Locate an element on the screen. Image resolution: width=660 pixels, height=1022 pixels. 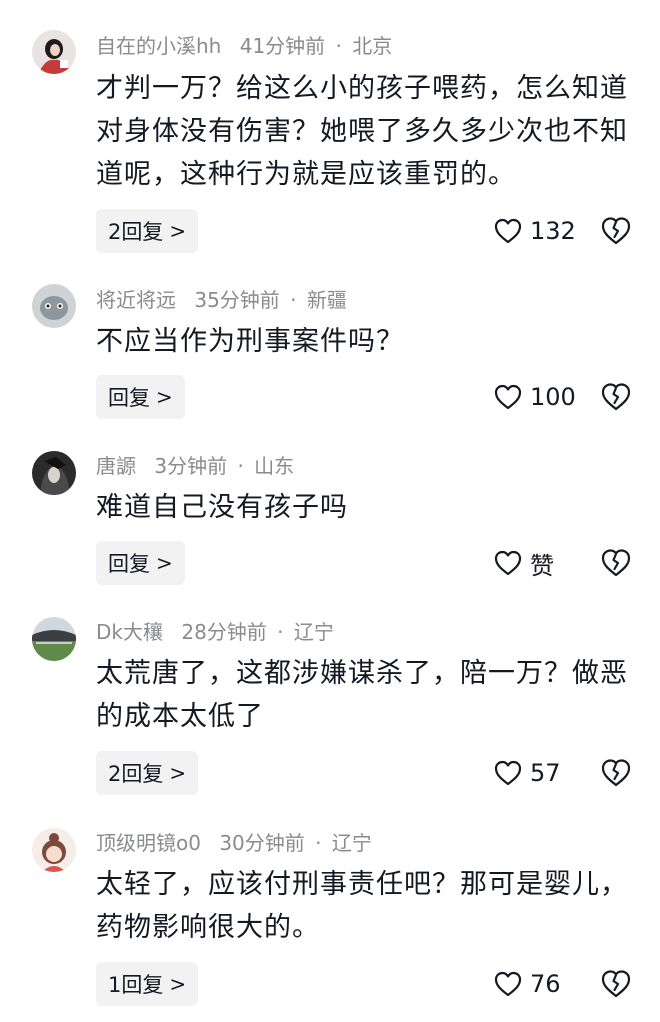
comment-time: 41分钟前 is located at coordinates (282, 46).